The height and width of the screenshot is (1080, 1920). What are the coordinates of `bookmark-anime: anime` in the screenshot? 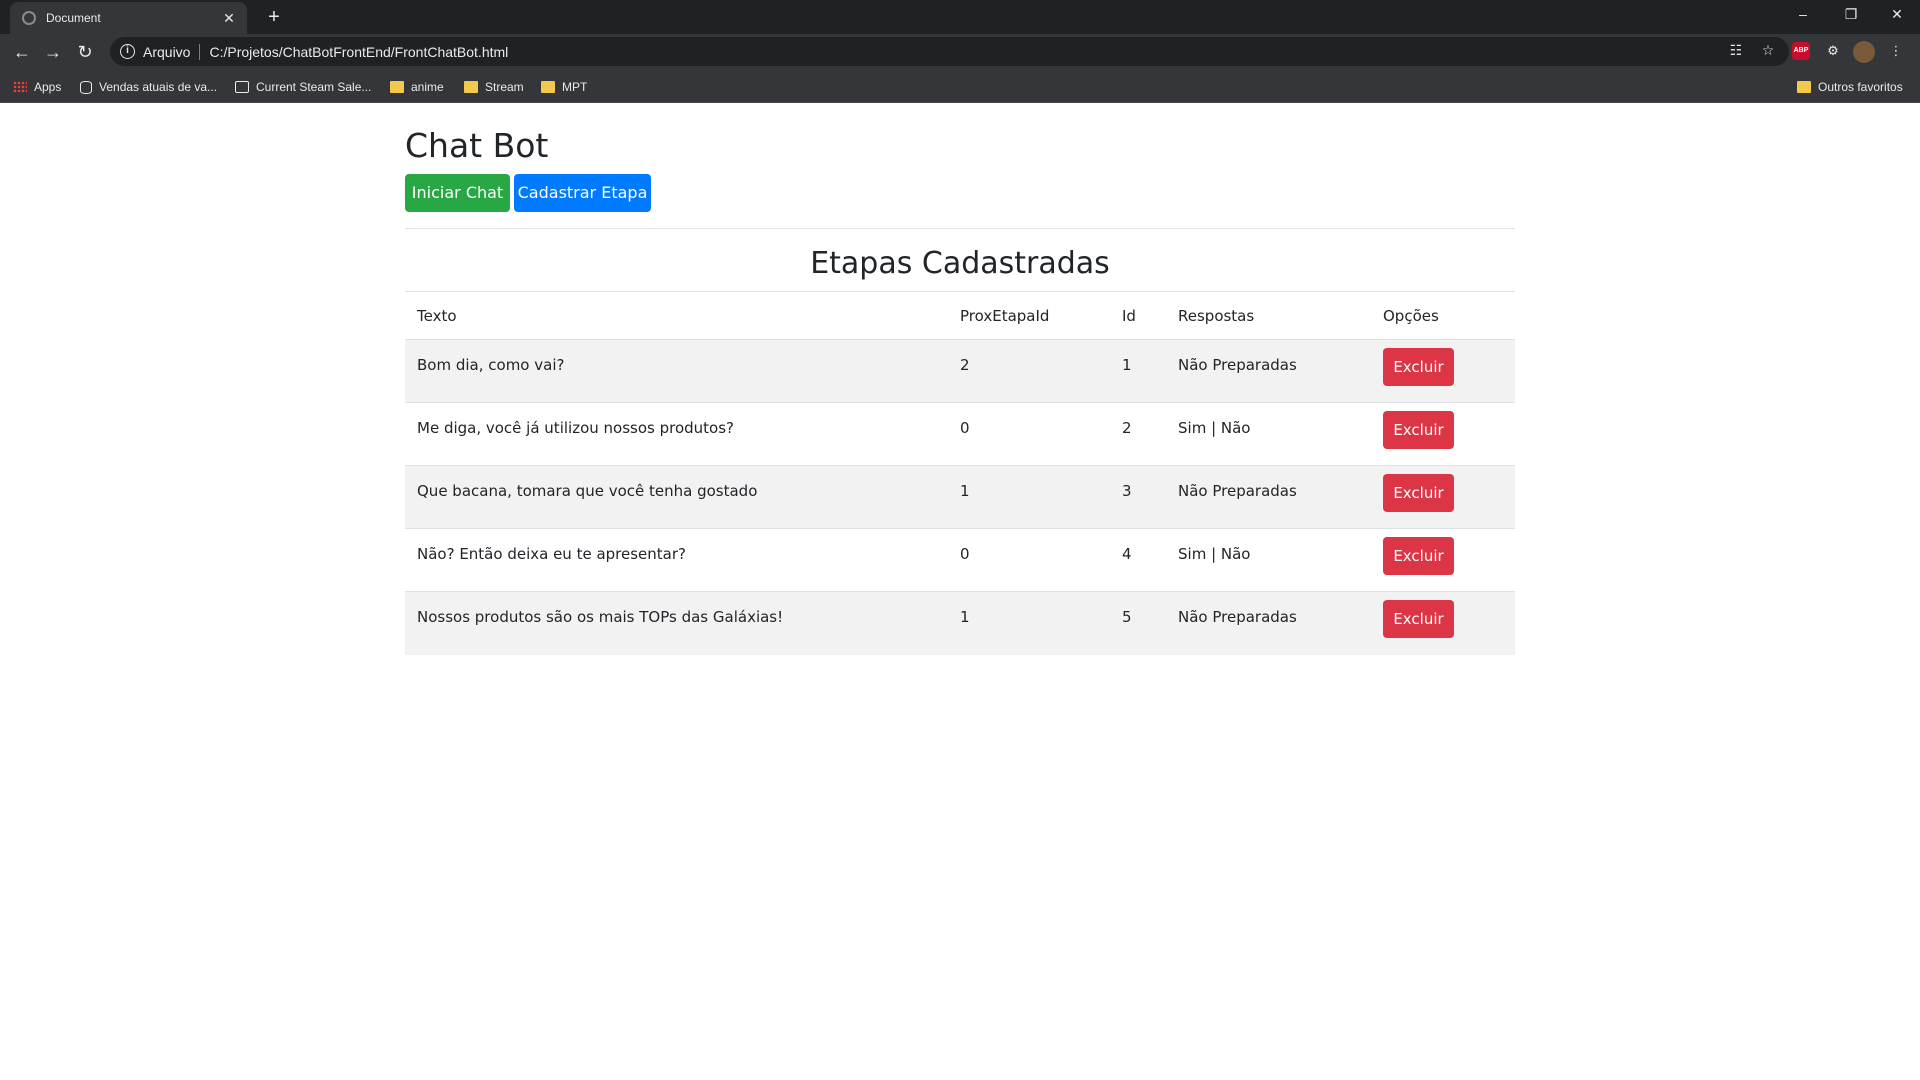 It's located at (417, 87).